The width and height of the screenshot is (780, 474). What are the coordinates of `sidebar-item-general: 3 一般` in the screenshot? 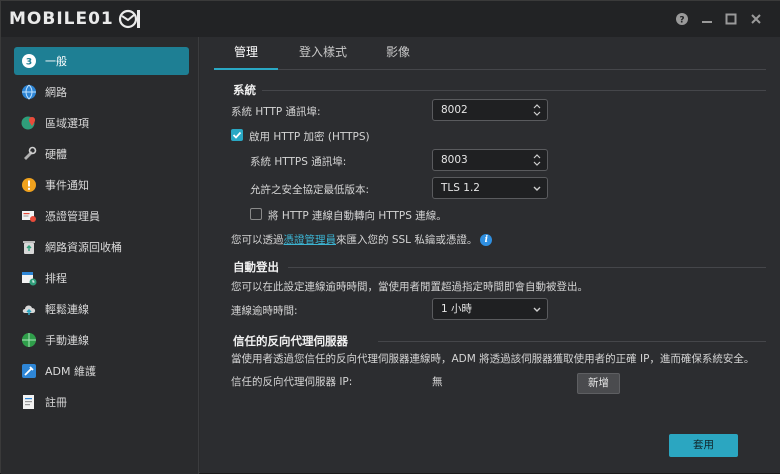 It's located at (101, 61).